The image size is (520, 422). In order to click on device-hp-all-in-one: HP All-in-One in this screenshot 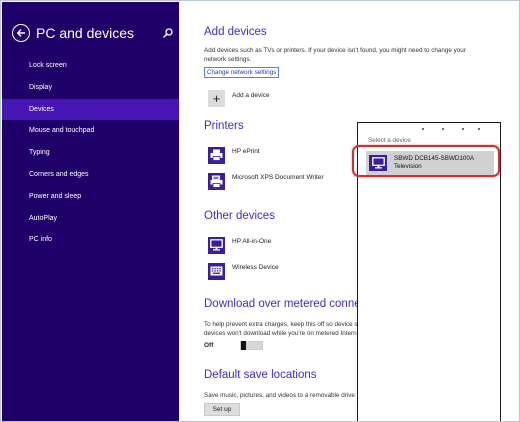, I will do `click(239, 245)`.